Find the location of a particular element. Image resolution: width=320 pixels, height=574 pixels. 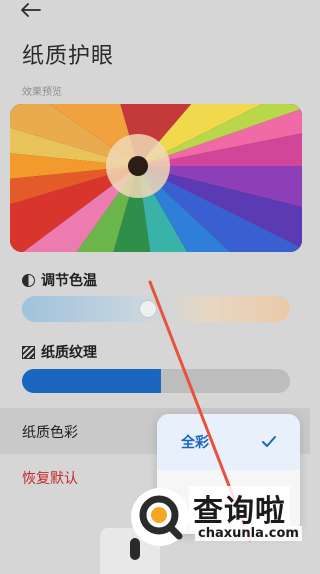

paper-texture-row: 纸质纹理 is located at coordinates (59, 352).